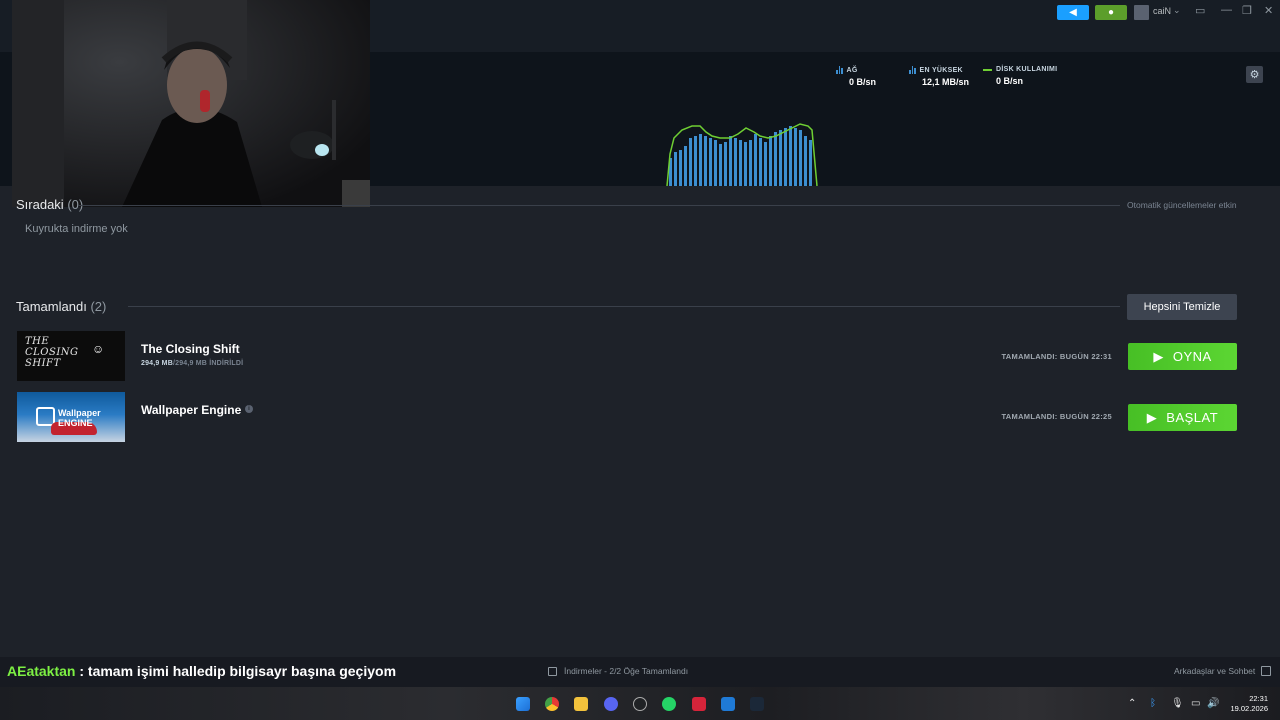  What do you see at coordinates (40, 204) in the screenshot?
I see `queue-title: Sıradaki` at bounding box center [40, 204].